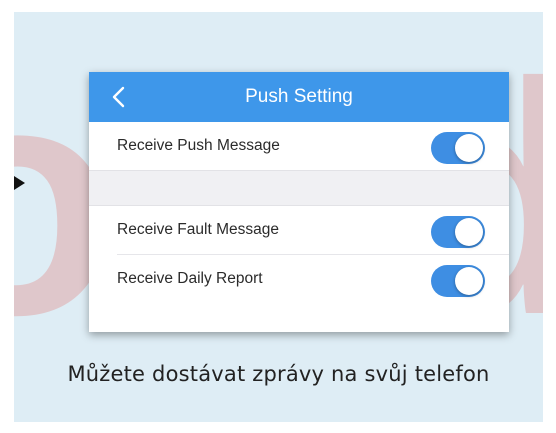  I want to click on setting-label: Receive Fault Message, so click(198, 229).